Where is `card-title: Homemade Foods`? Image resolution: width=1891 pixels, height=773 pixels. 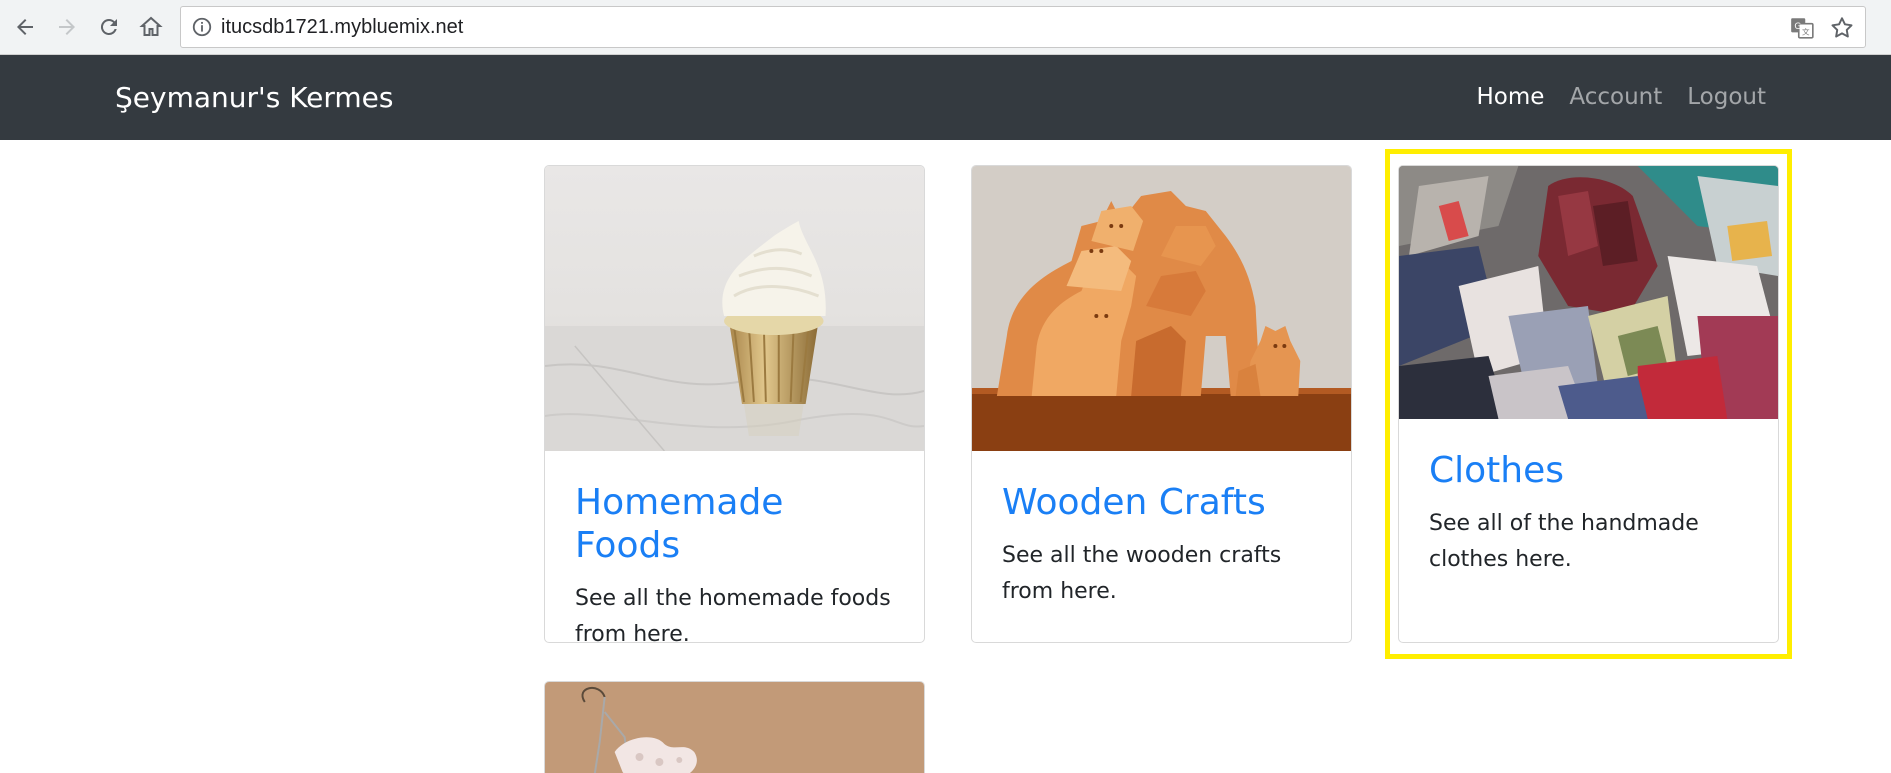 card-title: Homemade Foods is located at coordinates (734, 524).